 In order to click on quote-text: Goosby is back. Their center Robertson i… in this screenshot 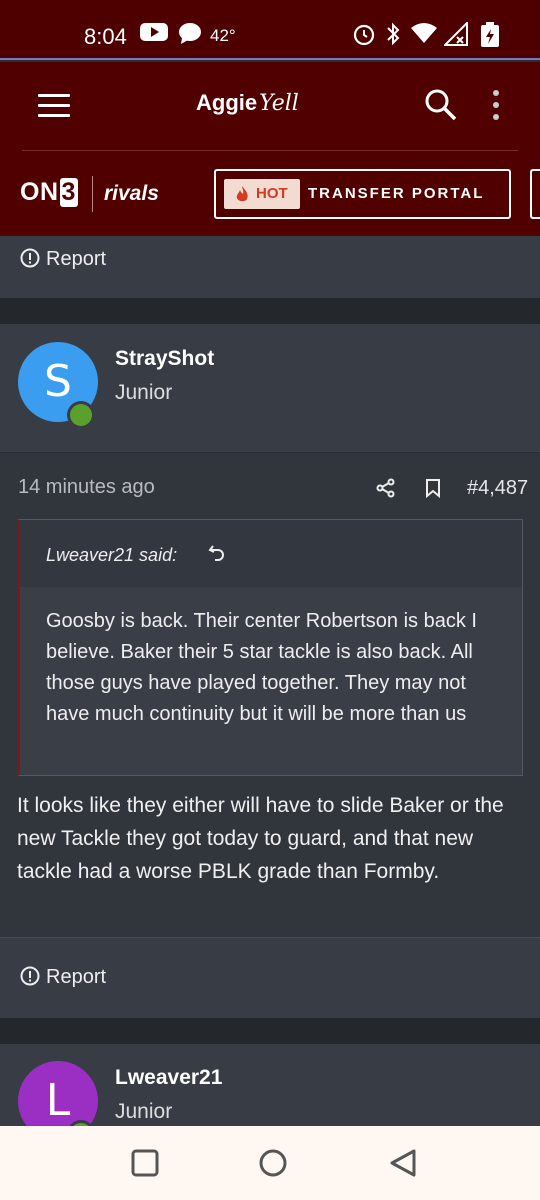, I will do `click(261, 667)`.